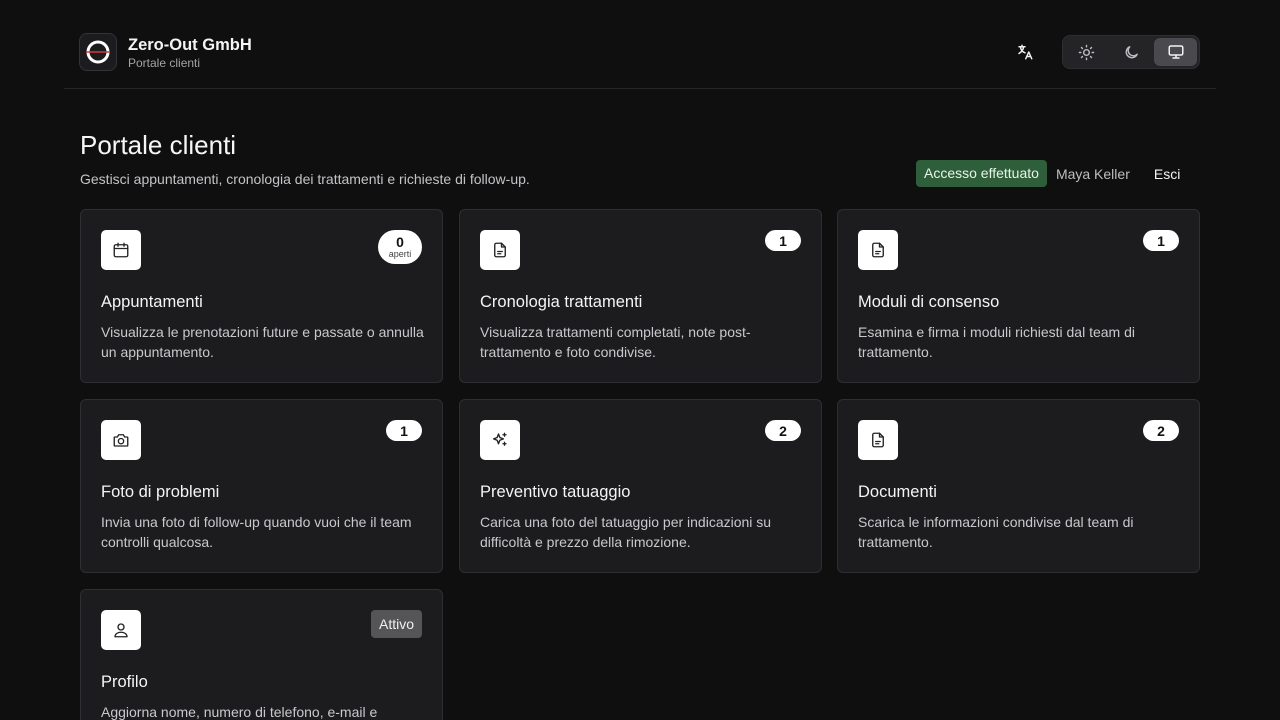  Describe the element at coordinates (152, 302) in the screenshot. I see `card-title: Appuntamenti` at that location.